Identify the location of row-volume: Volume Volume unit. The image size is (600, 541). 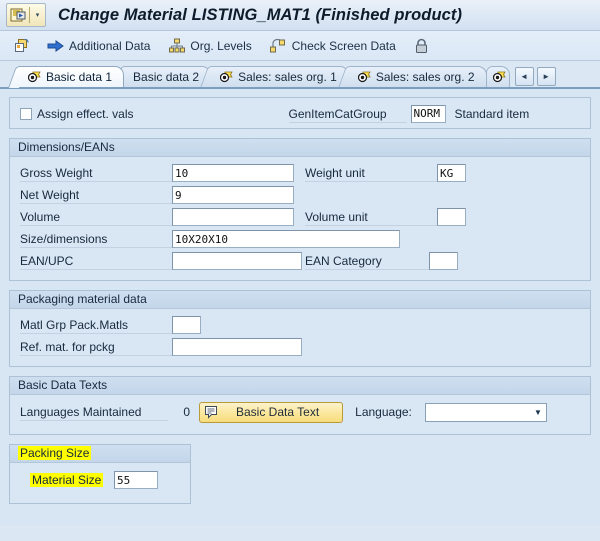
(300, 217).